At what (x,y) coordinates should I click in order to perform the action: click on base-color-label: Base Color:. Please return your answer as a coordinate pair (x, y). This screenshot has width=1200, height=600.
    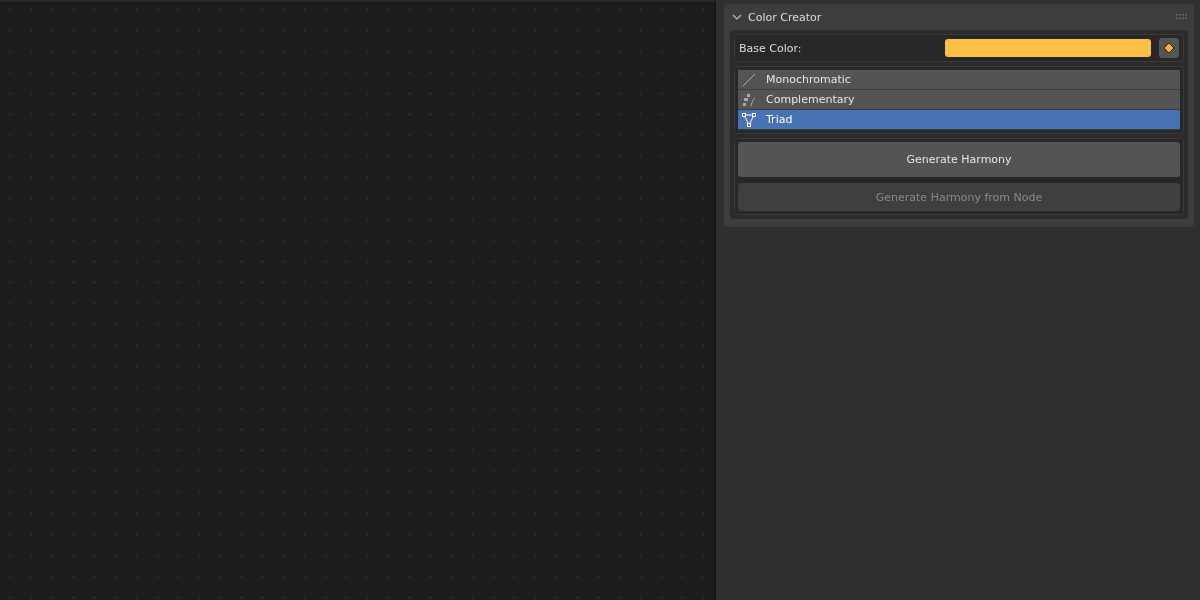
    Looking at the image, I should click on (771, 48).